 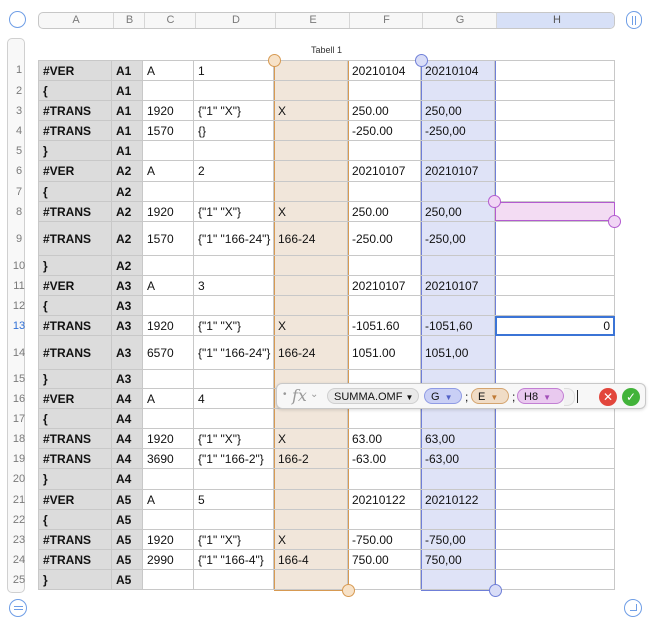 What do you see at coordinates (127, 439) in the screenshot?
I see `cell-B18: A4` at bounding box center [127, 439].